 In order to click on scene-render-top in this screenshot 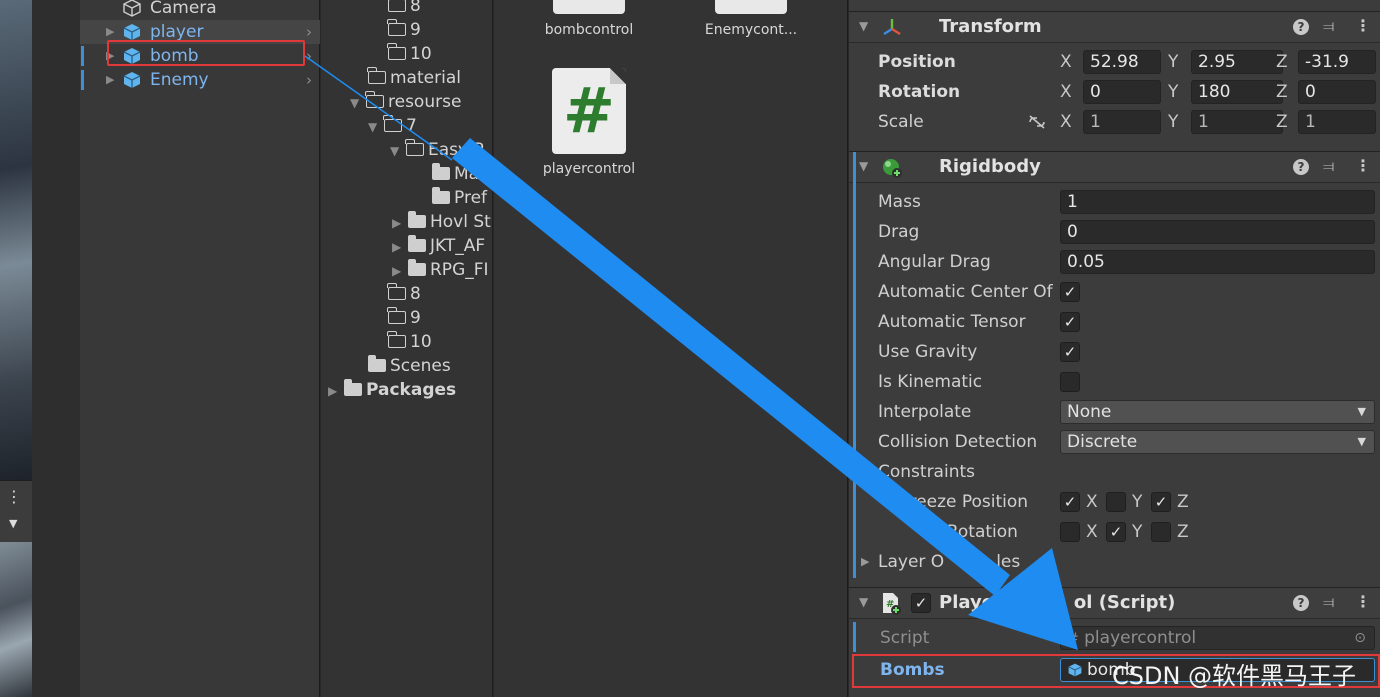, I will do `click(16, 240)`.